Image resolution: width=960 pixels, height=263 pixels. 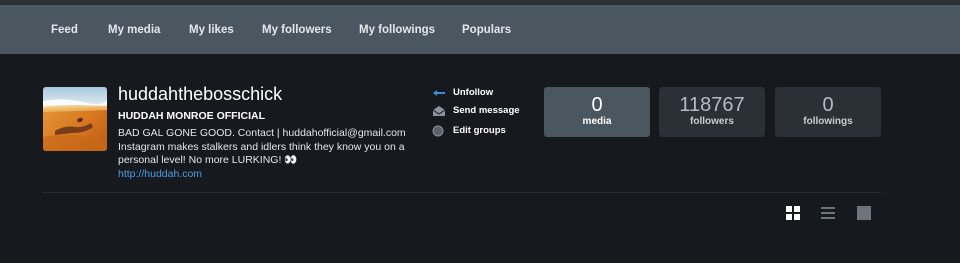 What do you see at coordinates (438, 131) in the screenshot?
I see `circle-icon` at bounding box center [438, 131].